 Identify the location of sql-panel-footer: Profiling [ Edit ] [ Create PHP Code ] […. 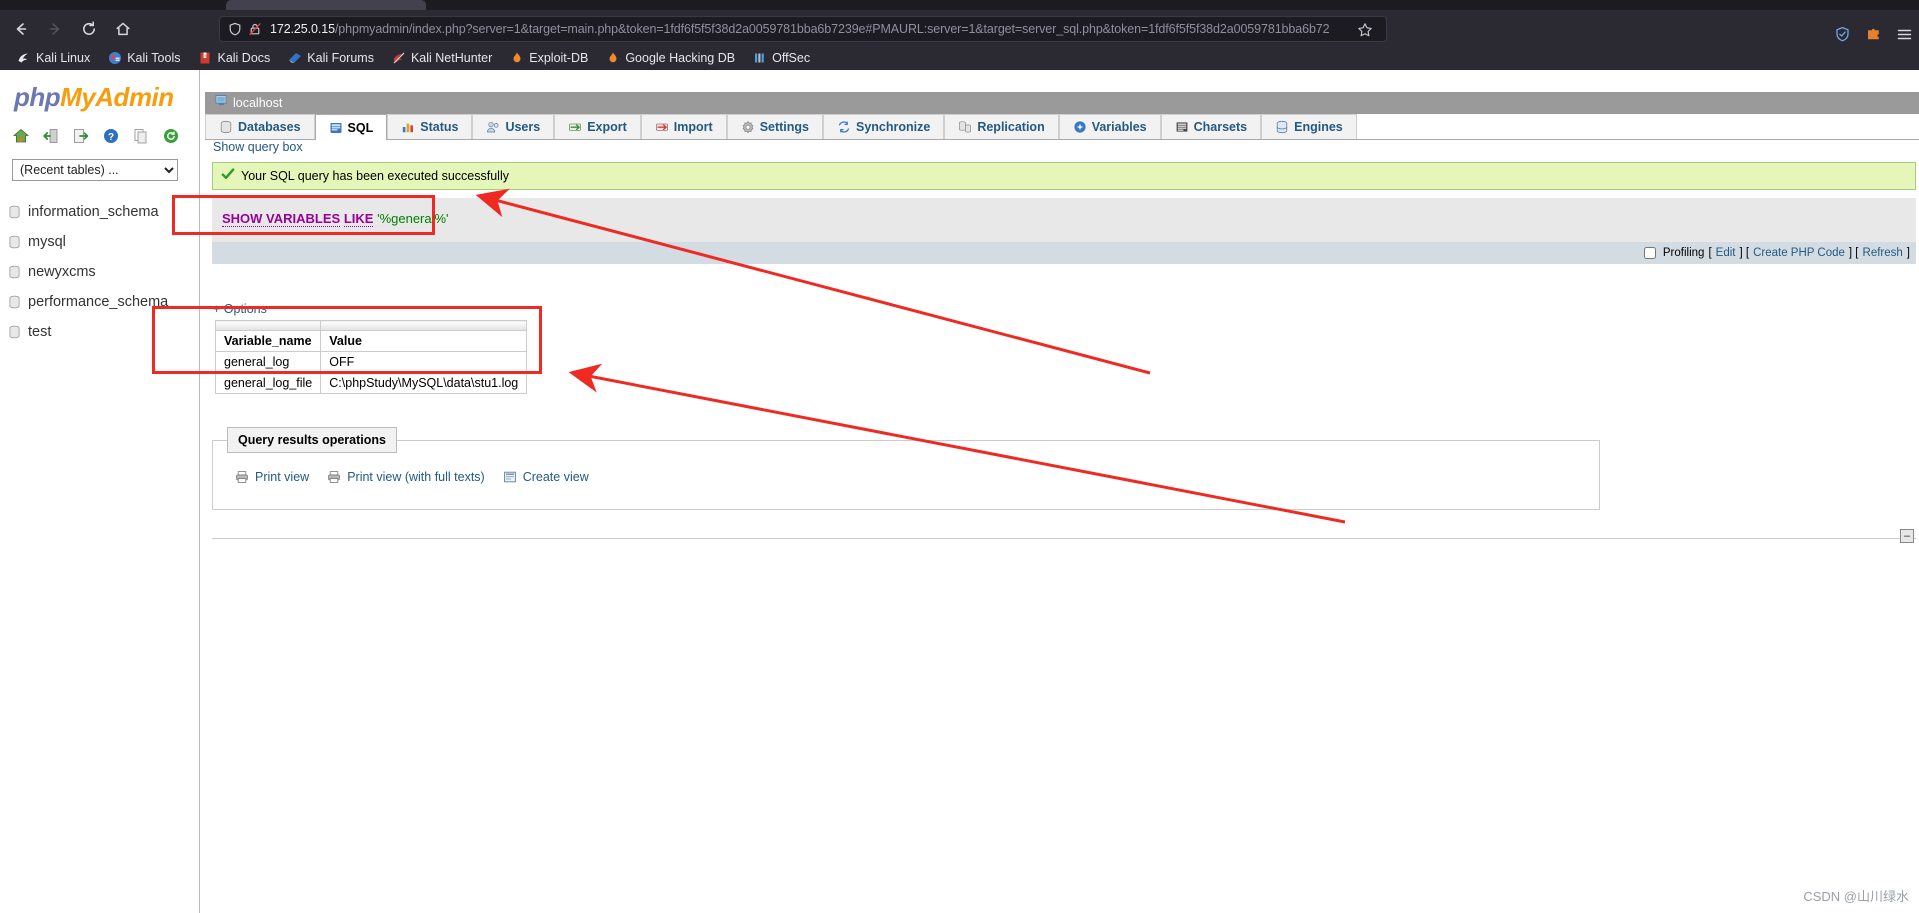
(1064, 253).